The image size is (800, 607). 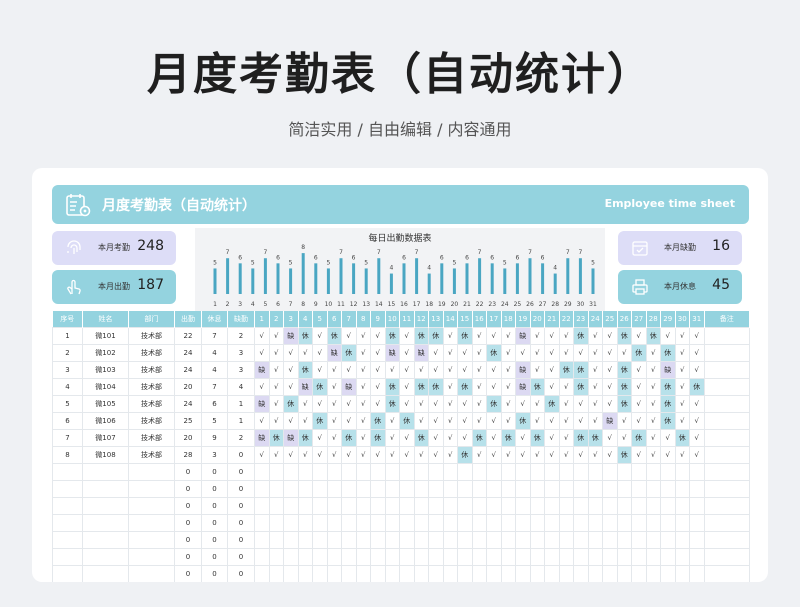 What do you see at coordinates (151, 352) in the screenshot?
I see `table-cell: 技术部` at bounding box center [151, 352].